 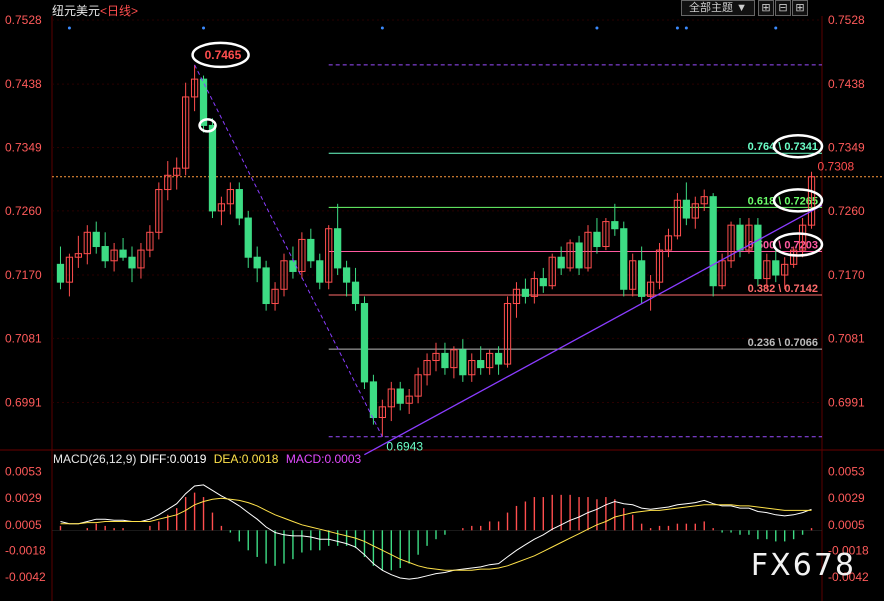 What do you see at coordinates (23, 211) in the screenshot?
I see `price-tick-left: 0.7260` at bounding box center [23, 211].